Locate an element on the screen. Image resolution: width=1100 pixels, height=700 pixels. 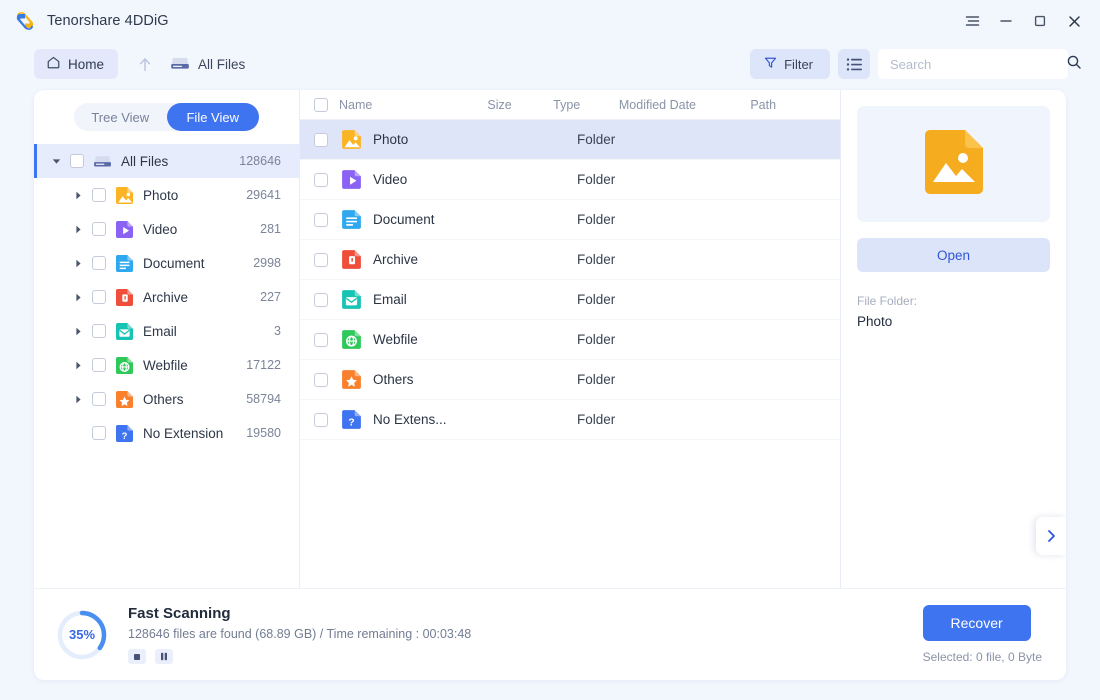
tree-node-no-extension: ? No Extension 19580 is located at coordinates (166, 433).